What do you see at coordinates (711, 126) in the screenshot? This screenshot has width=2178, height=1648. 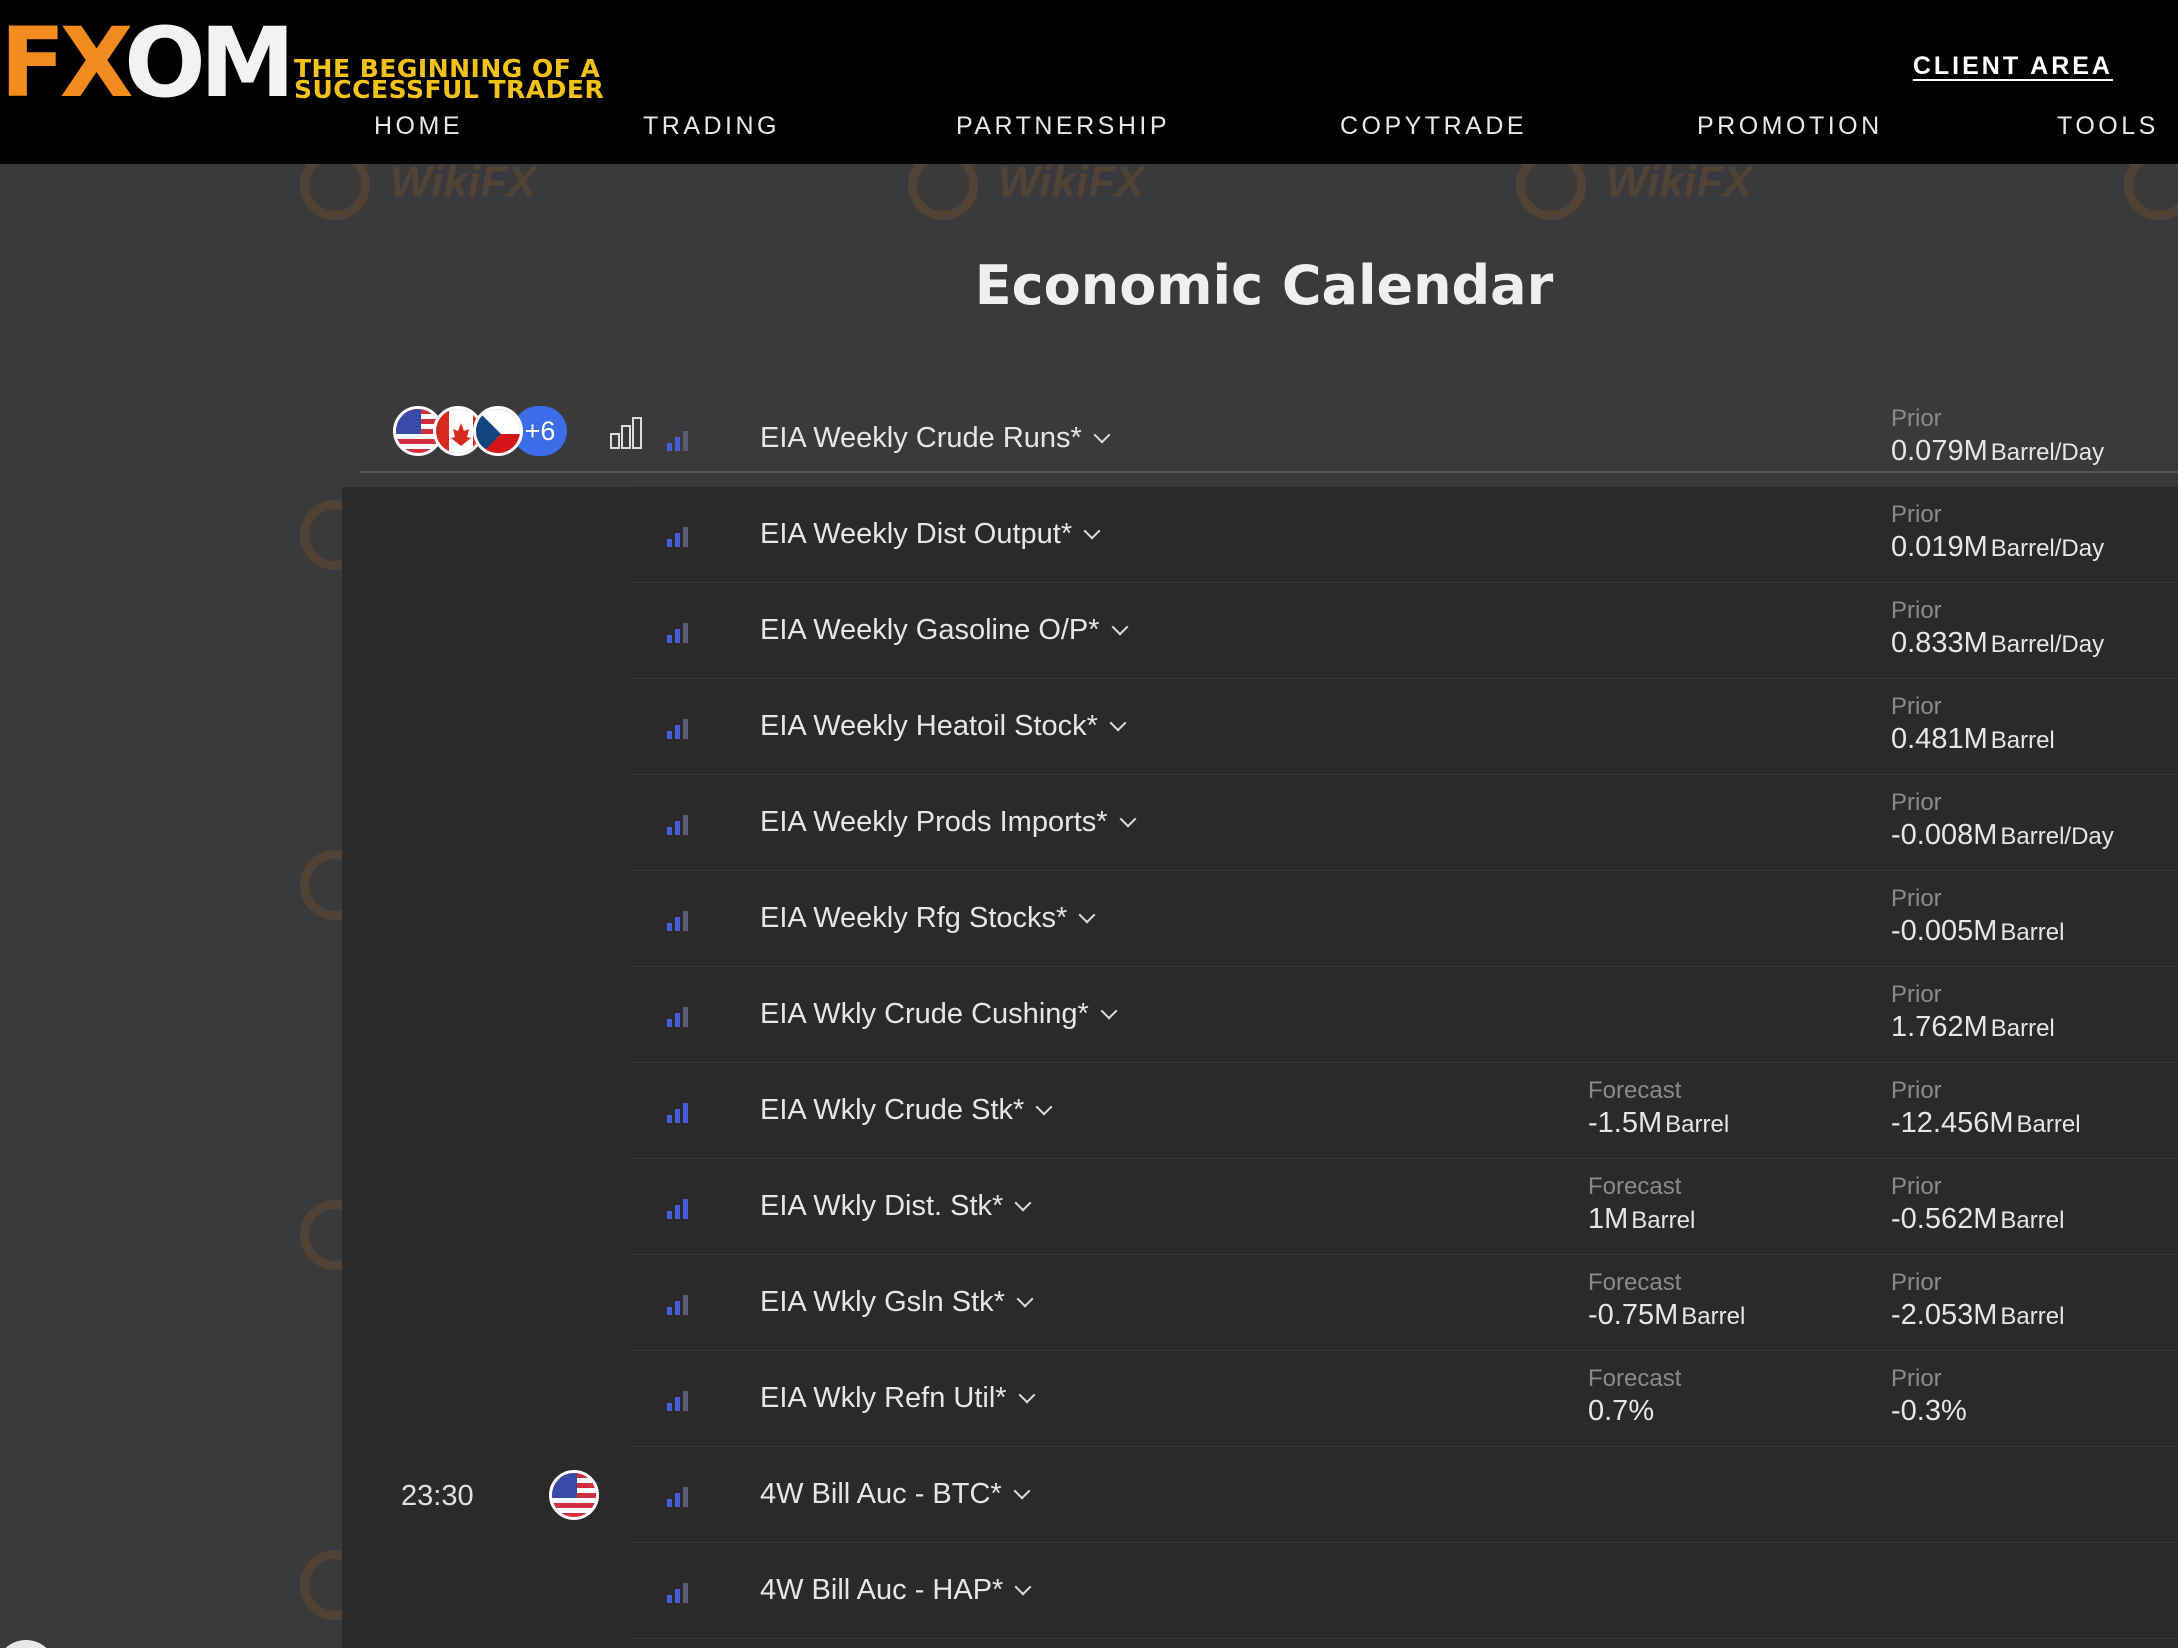 I see `nav-trading: TRADING` at bounding box center [711, 126].